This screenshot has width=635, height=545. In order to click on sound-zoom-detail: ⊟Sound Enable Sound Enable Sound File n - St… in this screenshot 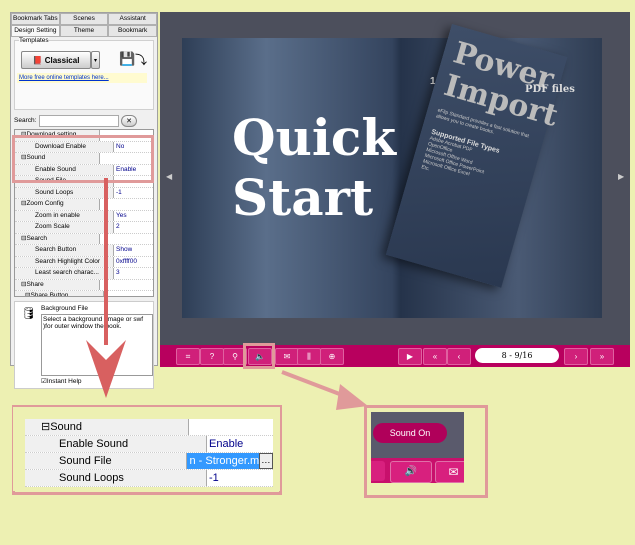, I will do `click(146, 449)`.